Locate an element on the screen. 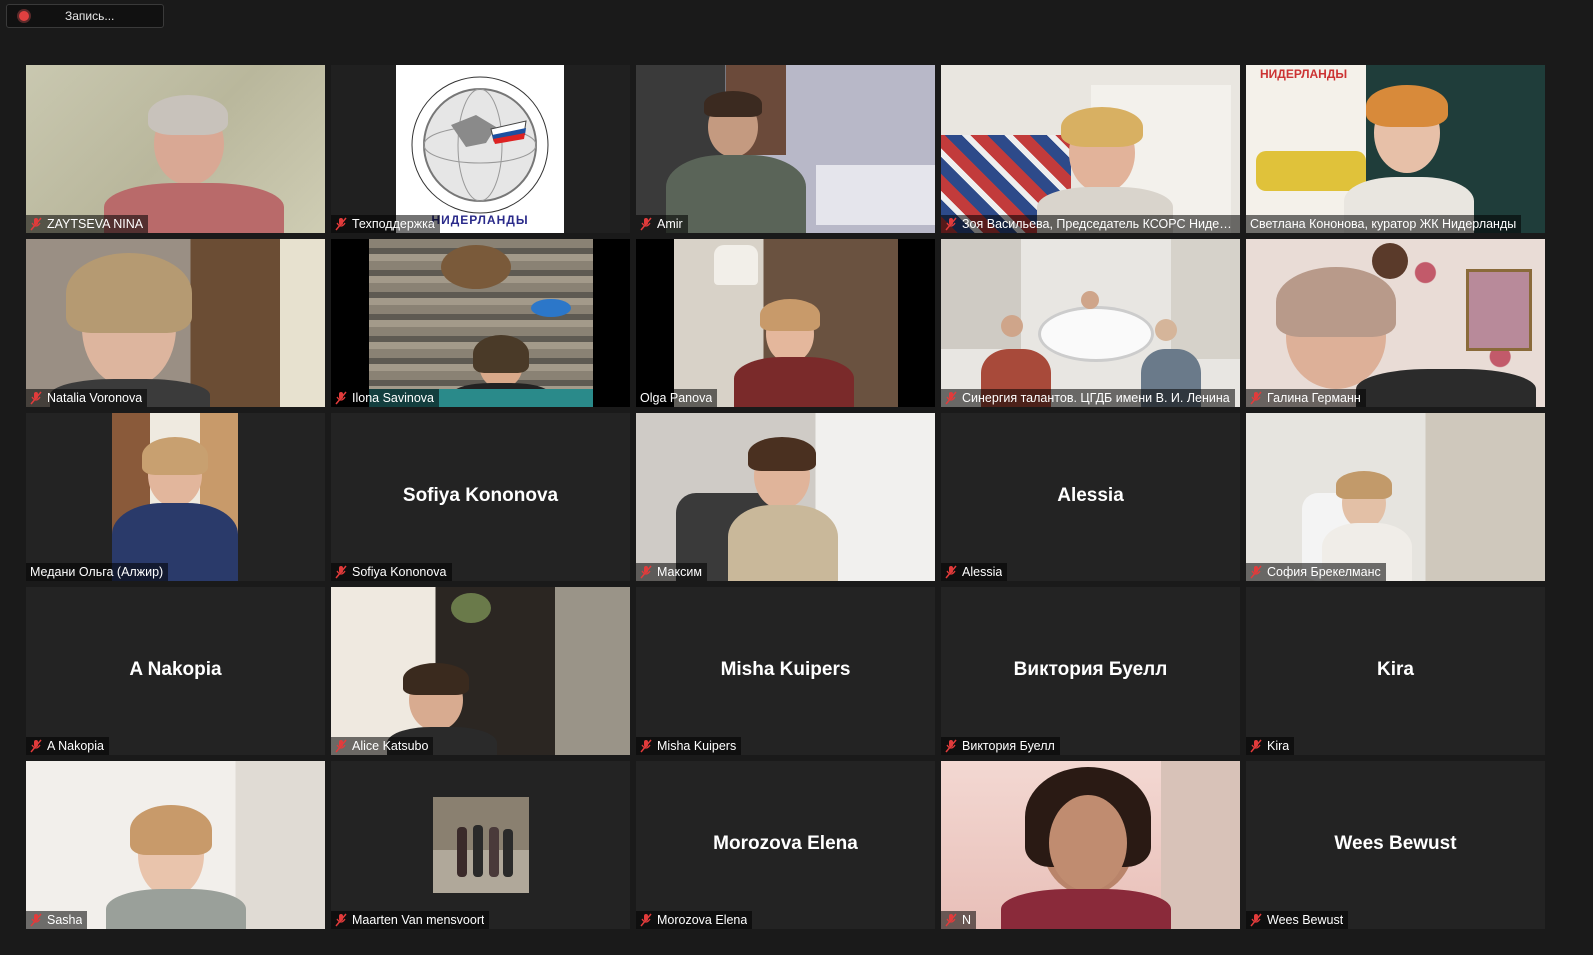 The image size is (1593, 955). participant-label: Alice Katsubo is located at coordinates (382, 746).